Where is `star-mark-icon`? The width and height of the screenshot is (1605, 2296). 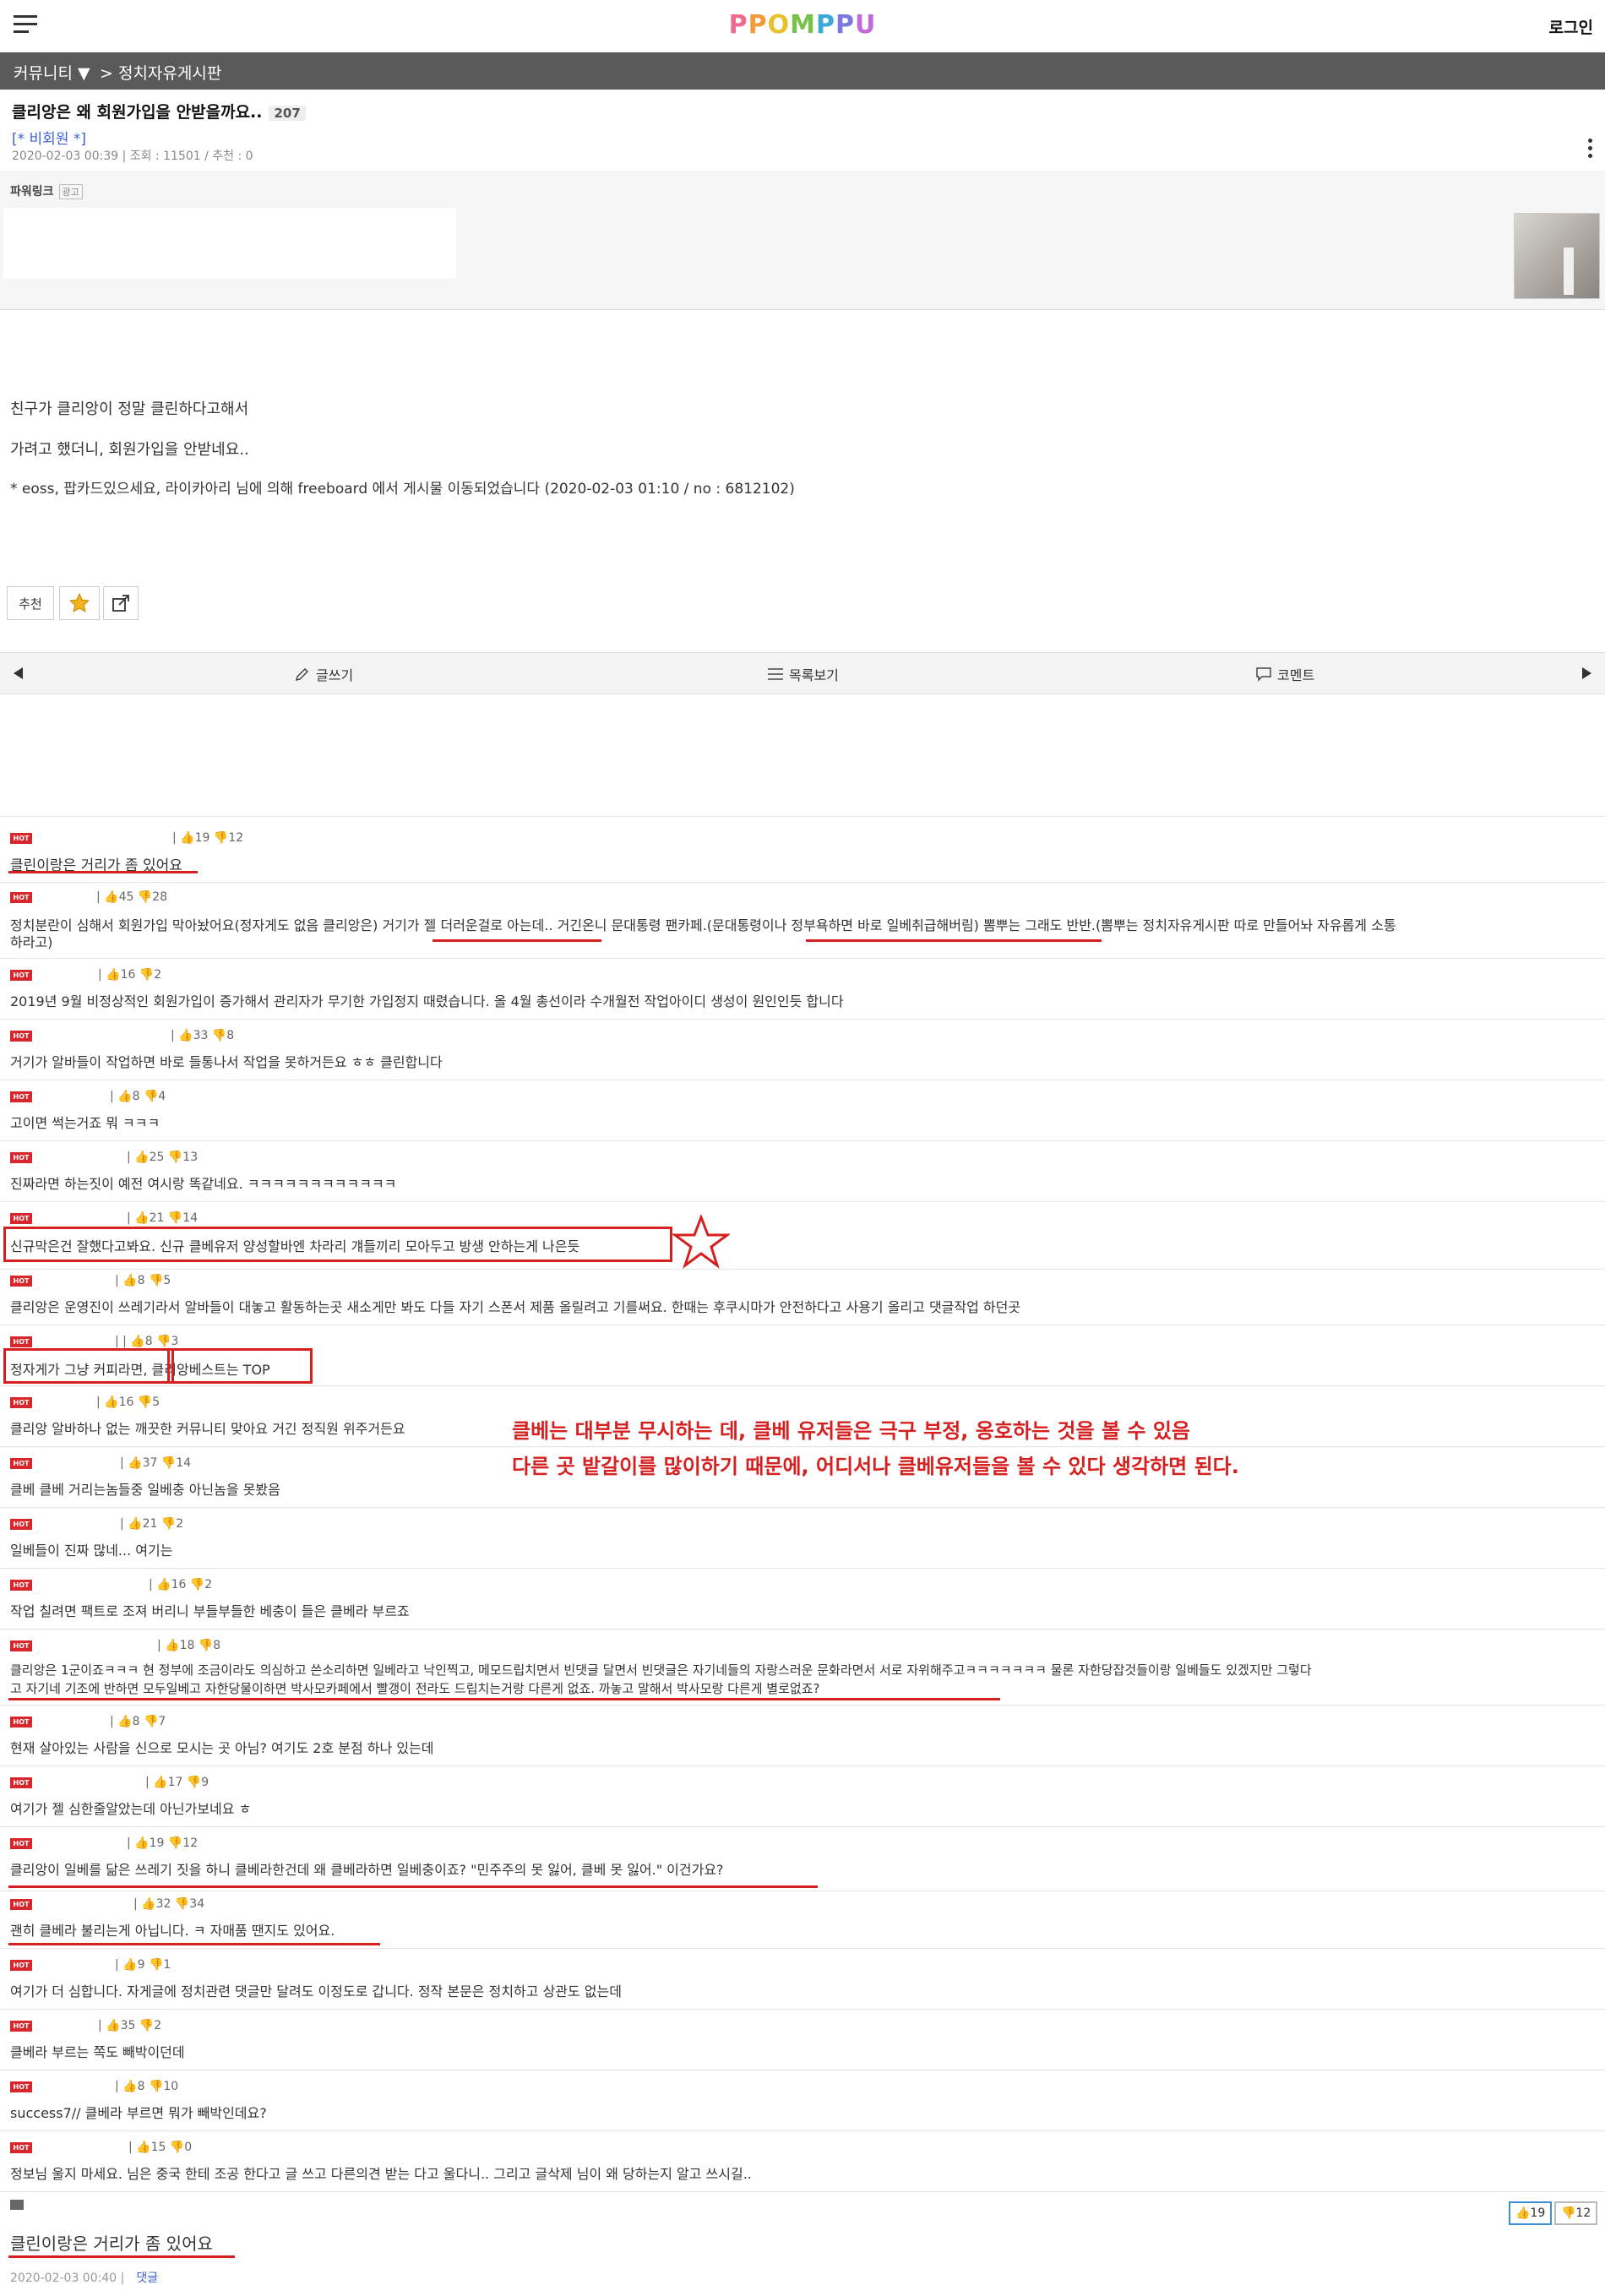 star-mark-icon is located at coordinates (701, 1242).